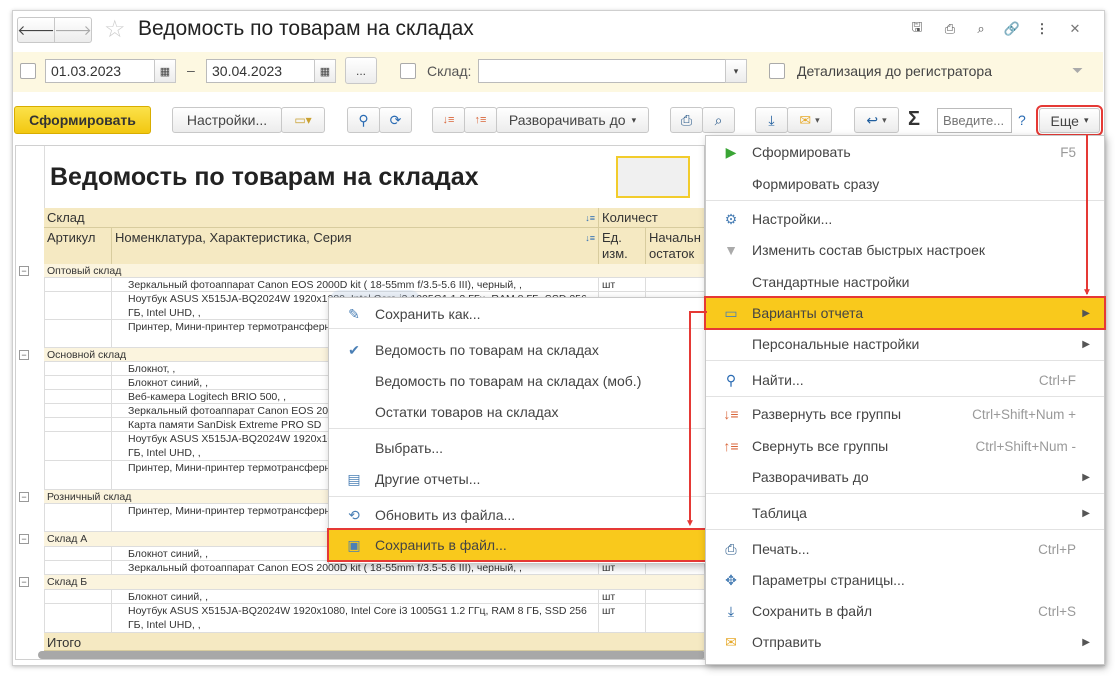 This screenshot has height=676, width=1115. I want to click on save-to-file-button: ⤓, so click(771, 120).